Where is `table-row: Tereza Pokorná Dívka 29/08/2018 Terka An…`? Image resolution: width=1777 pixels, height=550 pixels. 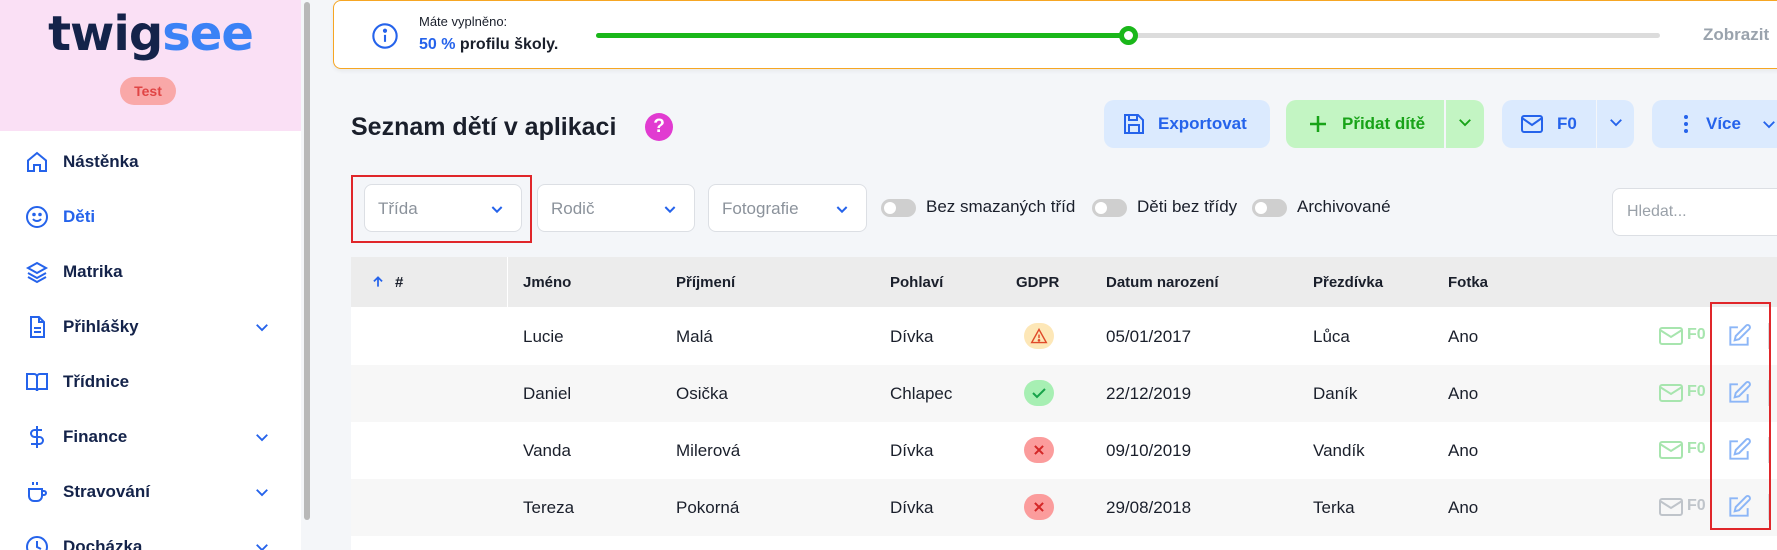 table-row: Tereza Pokorná Dívka 29/08/2018 Terka An… is located at coordinates (1064, 507).